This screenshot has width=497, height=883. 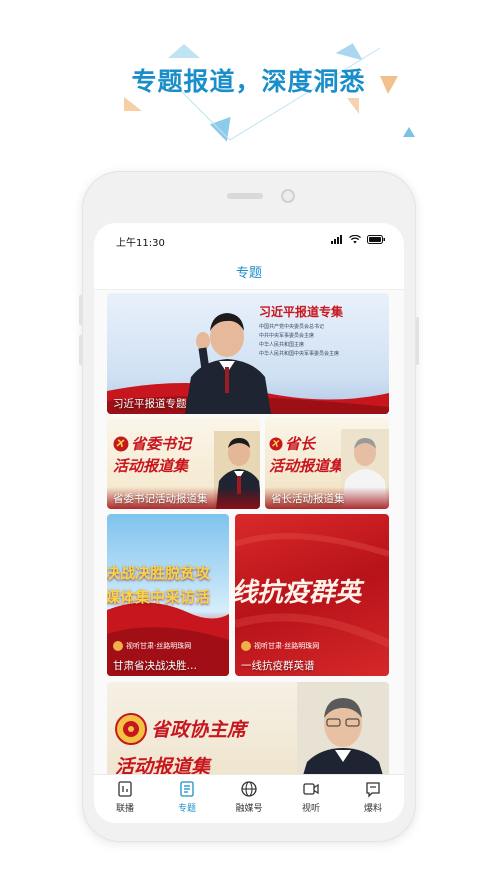 I want to click on globe-icon, so click(x=249, y=789).